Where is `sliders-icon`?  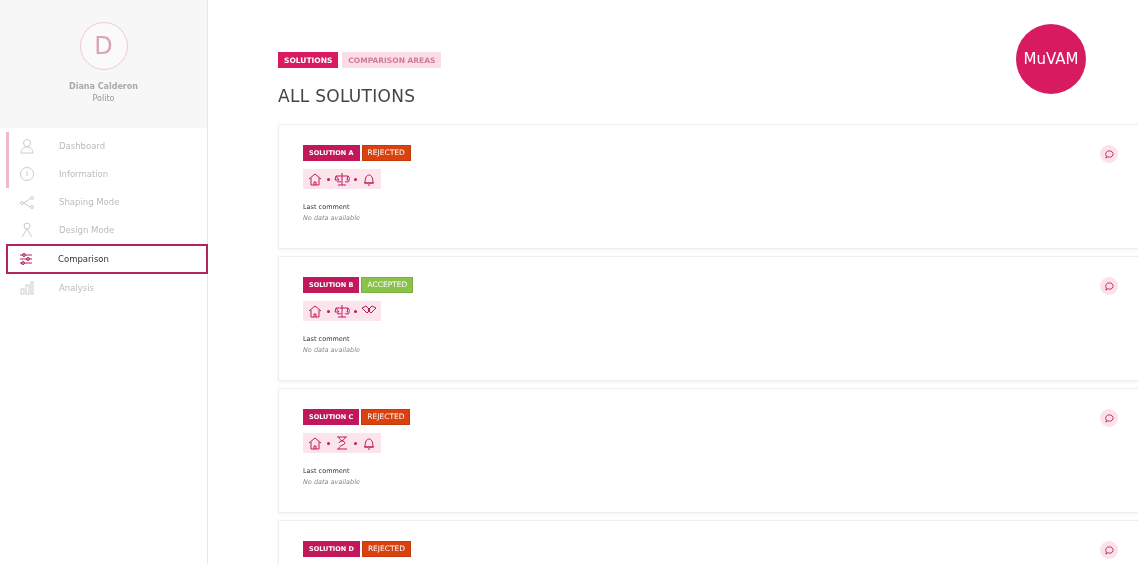
sliders-icon is located at coordinates (26, 259).